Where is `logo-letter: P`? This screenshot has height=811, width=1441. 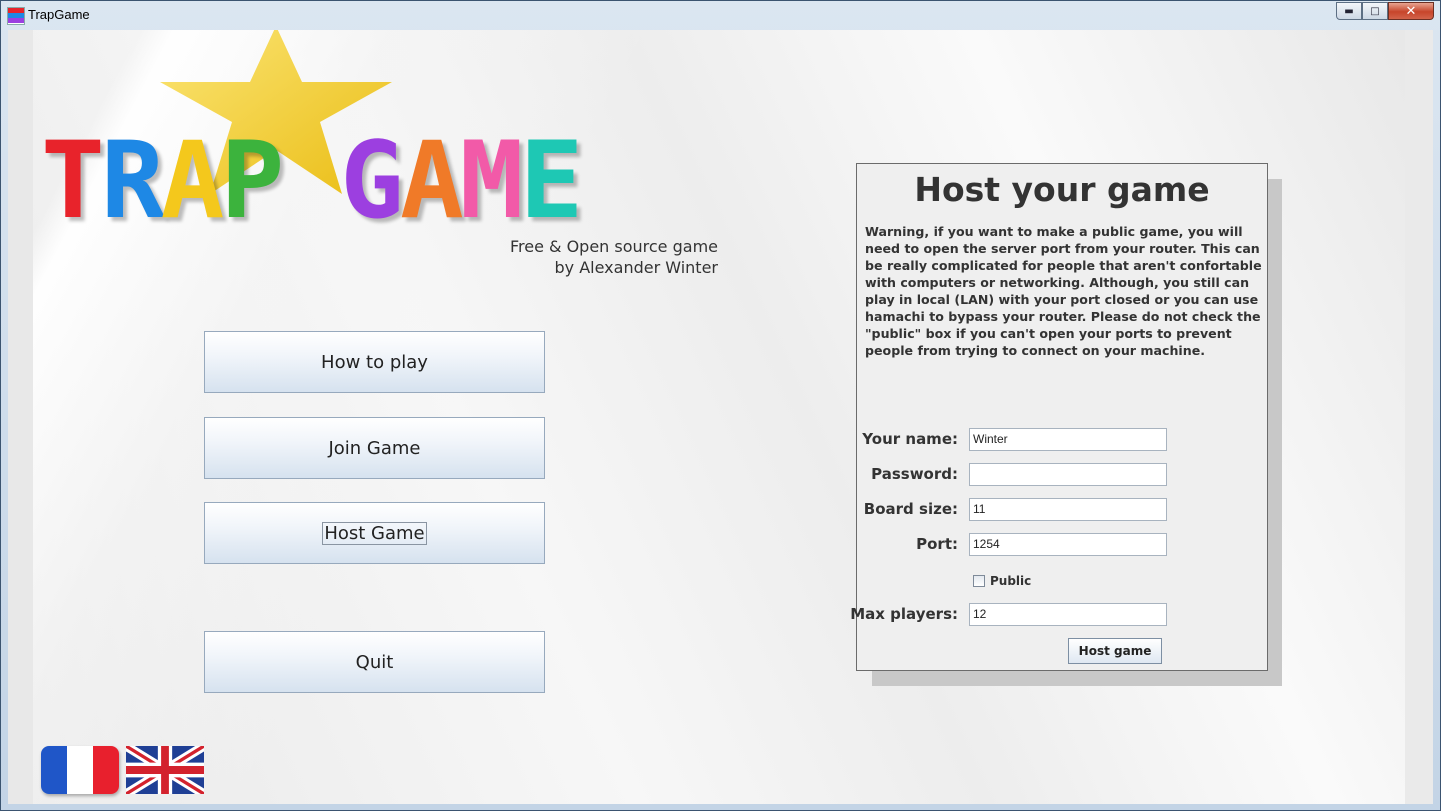
logo-letter: P is located at coordinates (252, 180).